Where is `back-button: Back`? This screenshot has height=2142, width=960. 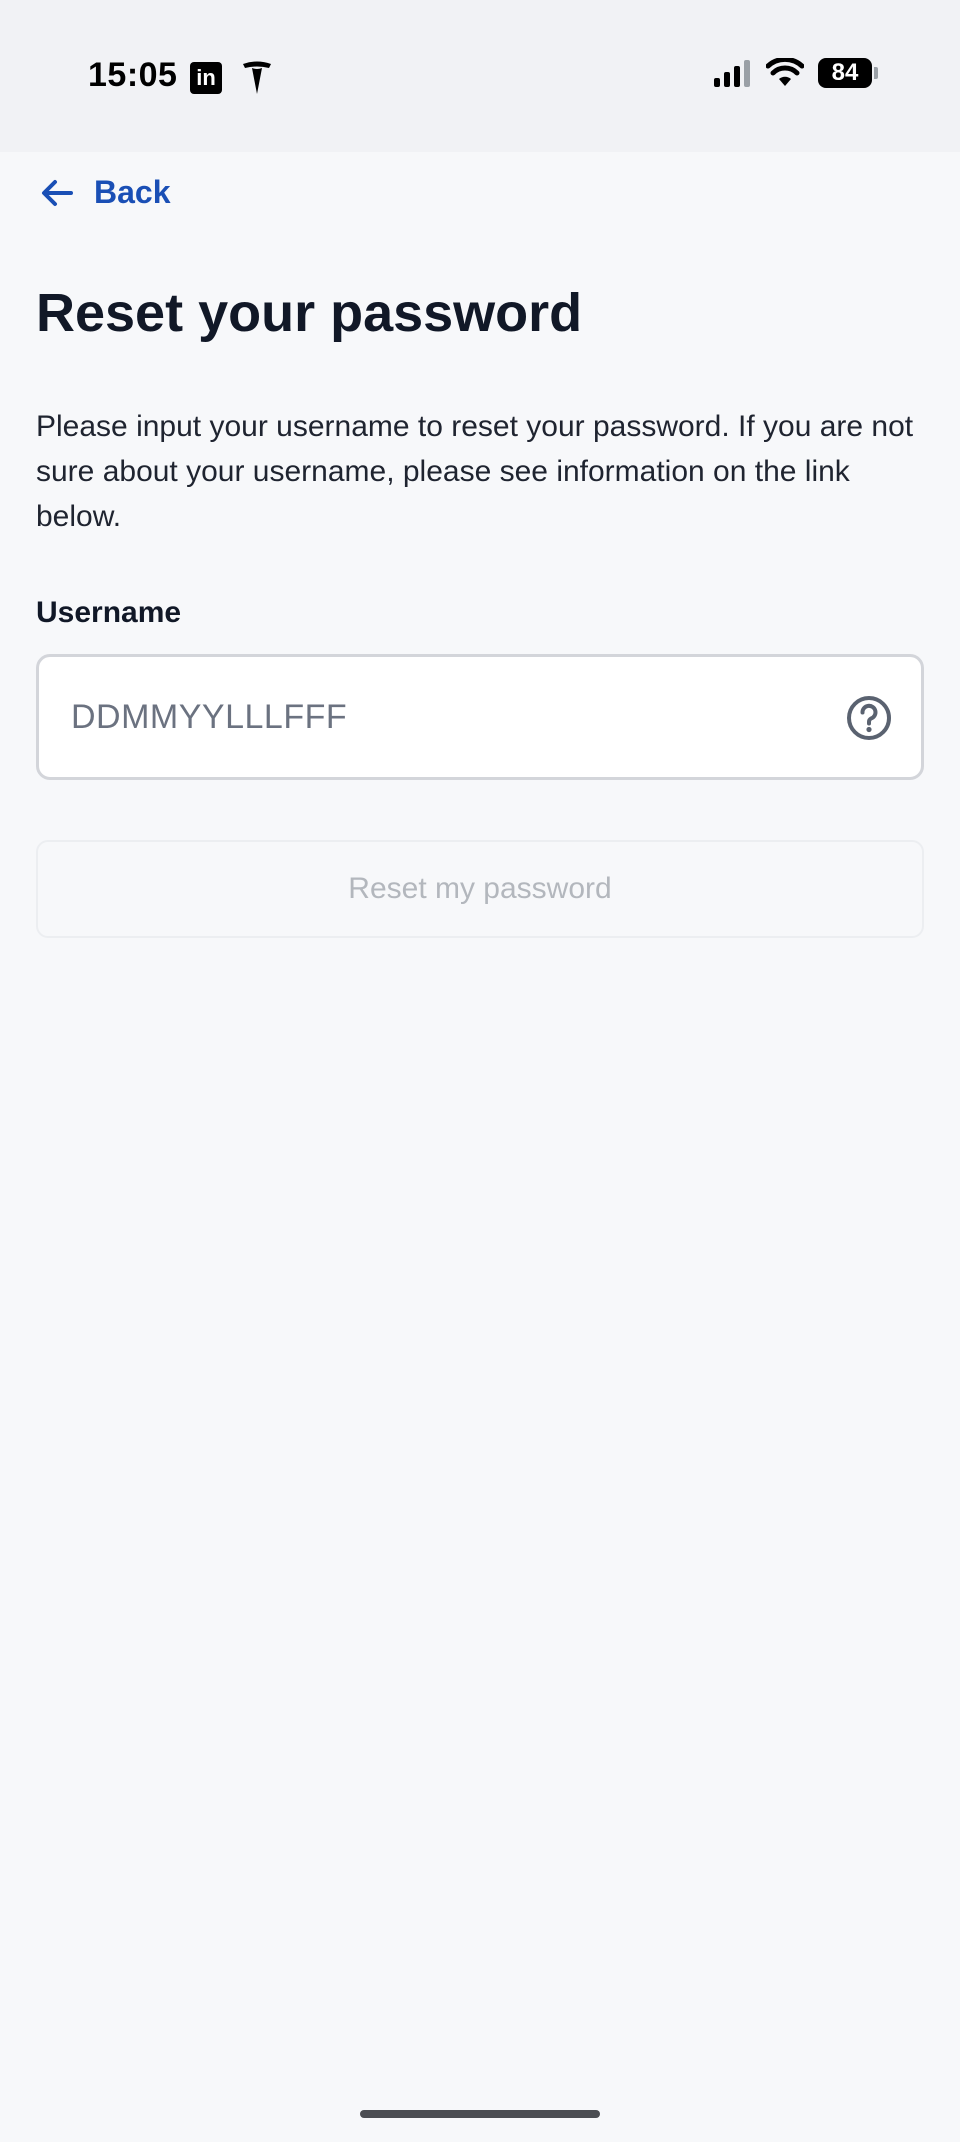
back-button: Back is located at coordinates (105, 192).